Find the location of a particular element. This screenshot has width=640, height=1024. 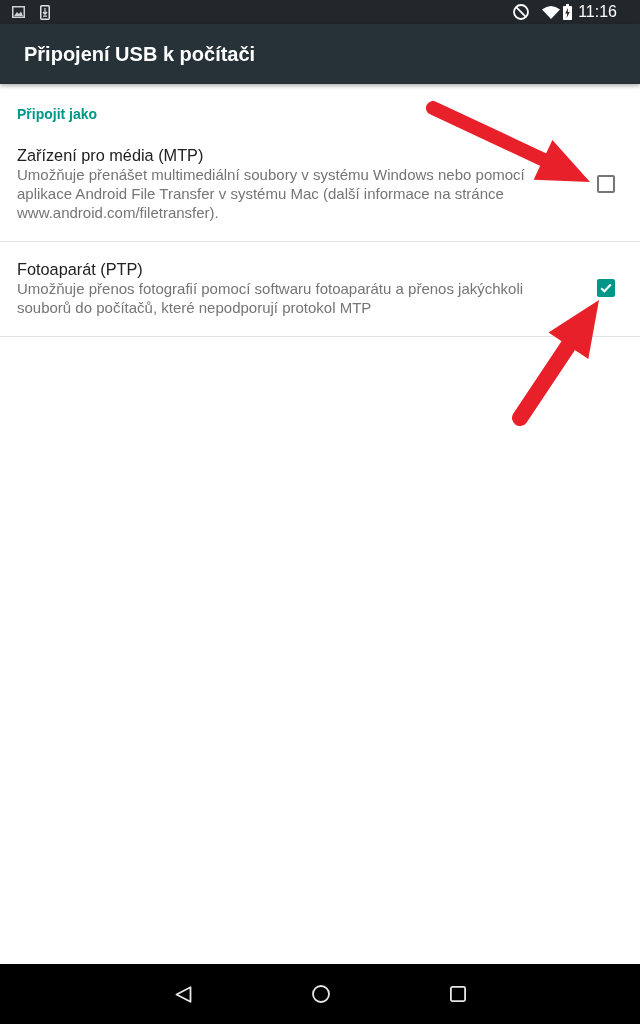

option-description: Umožňuje přenos fotografií pomocí softwaru fotoaparátu a přenos jakýchkoli souborů do počítačů, které nepodporují protokol MTP is located at coordinates (271, 298).